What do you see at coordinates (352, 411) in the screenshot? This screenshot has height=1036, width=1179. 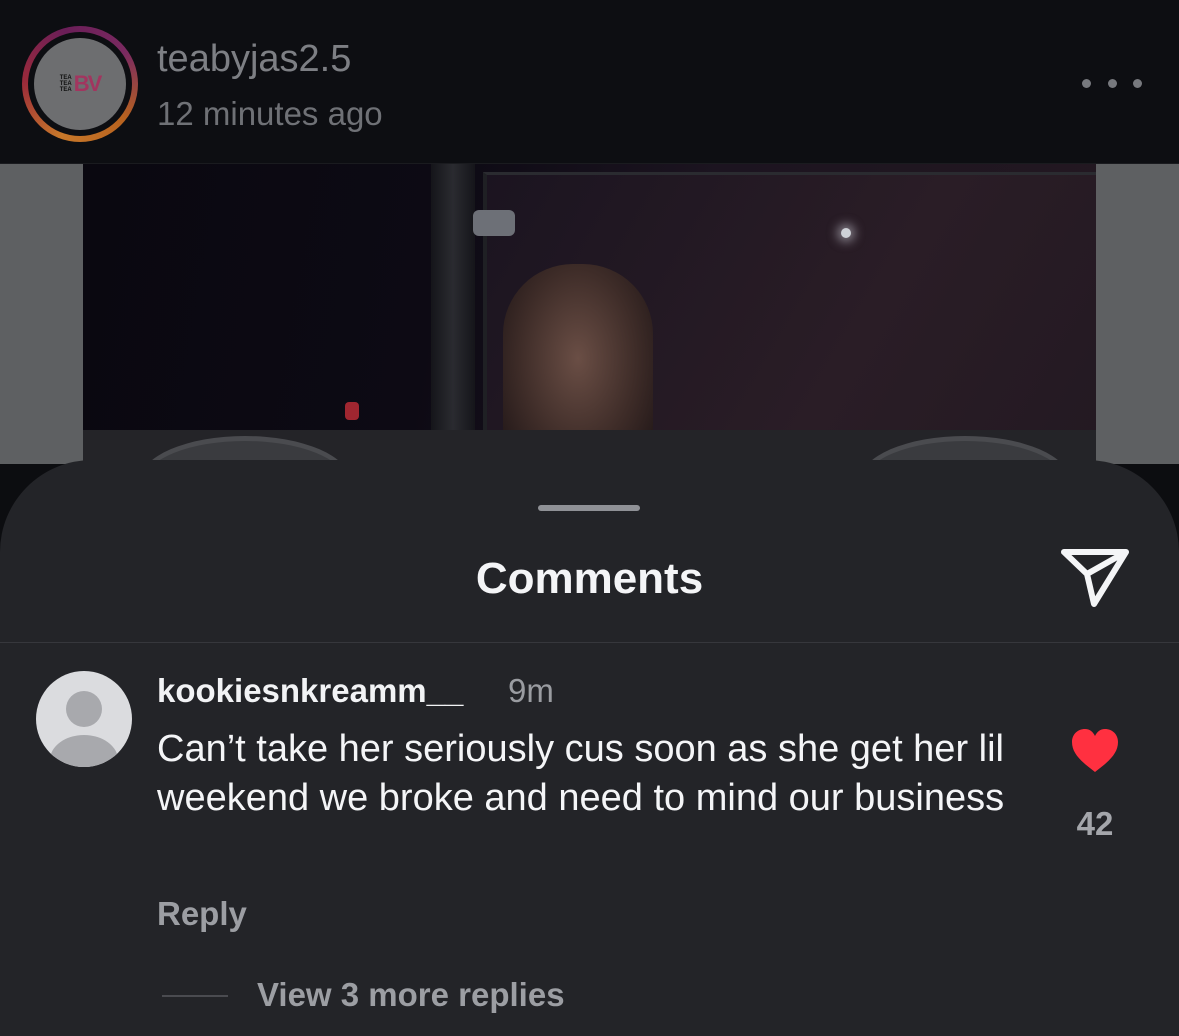 I see `photo-candle-shape` at bounding box center [352, 411].